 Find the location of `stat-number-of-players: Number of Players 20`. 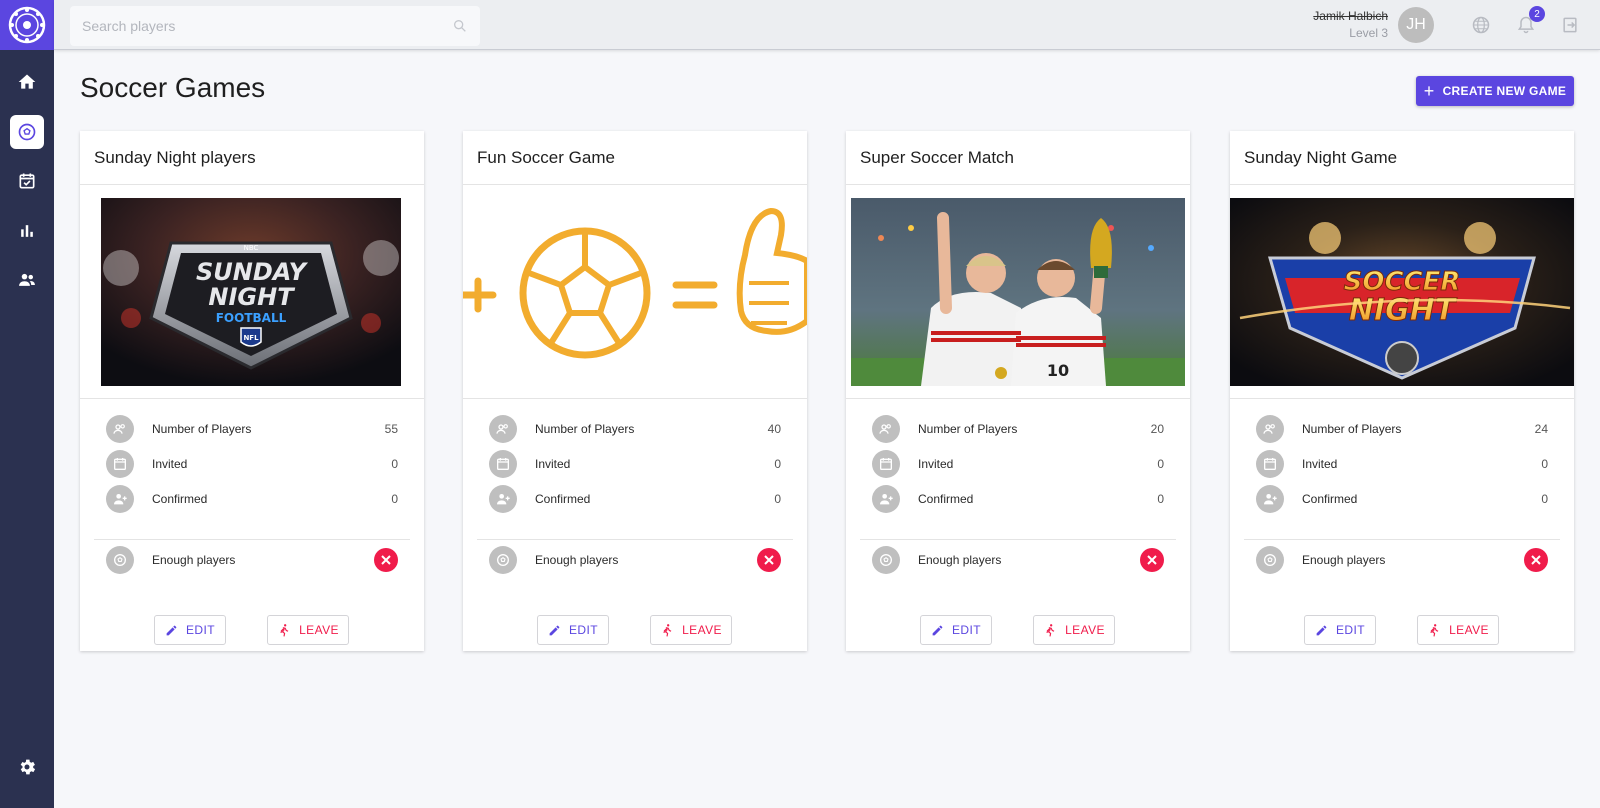

stat-number-of-players: Number of Players 20 is located at coordinates (1018, 429).